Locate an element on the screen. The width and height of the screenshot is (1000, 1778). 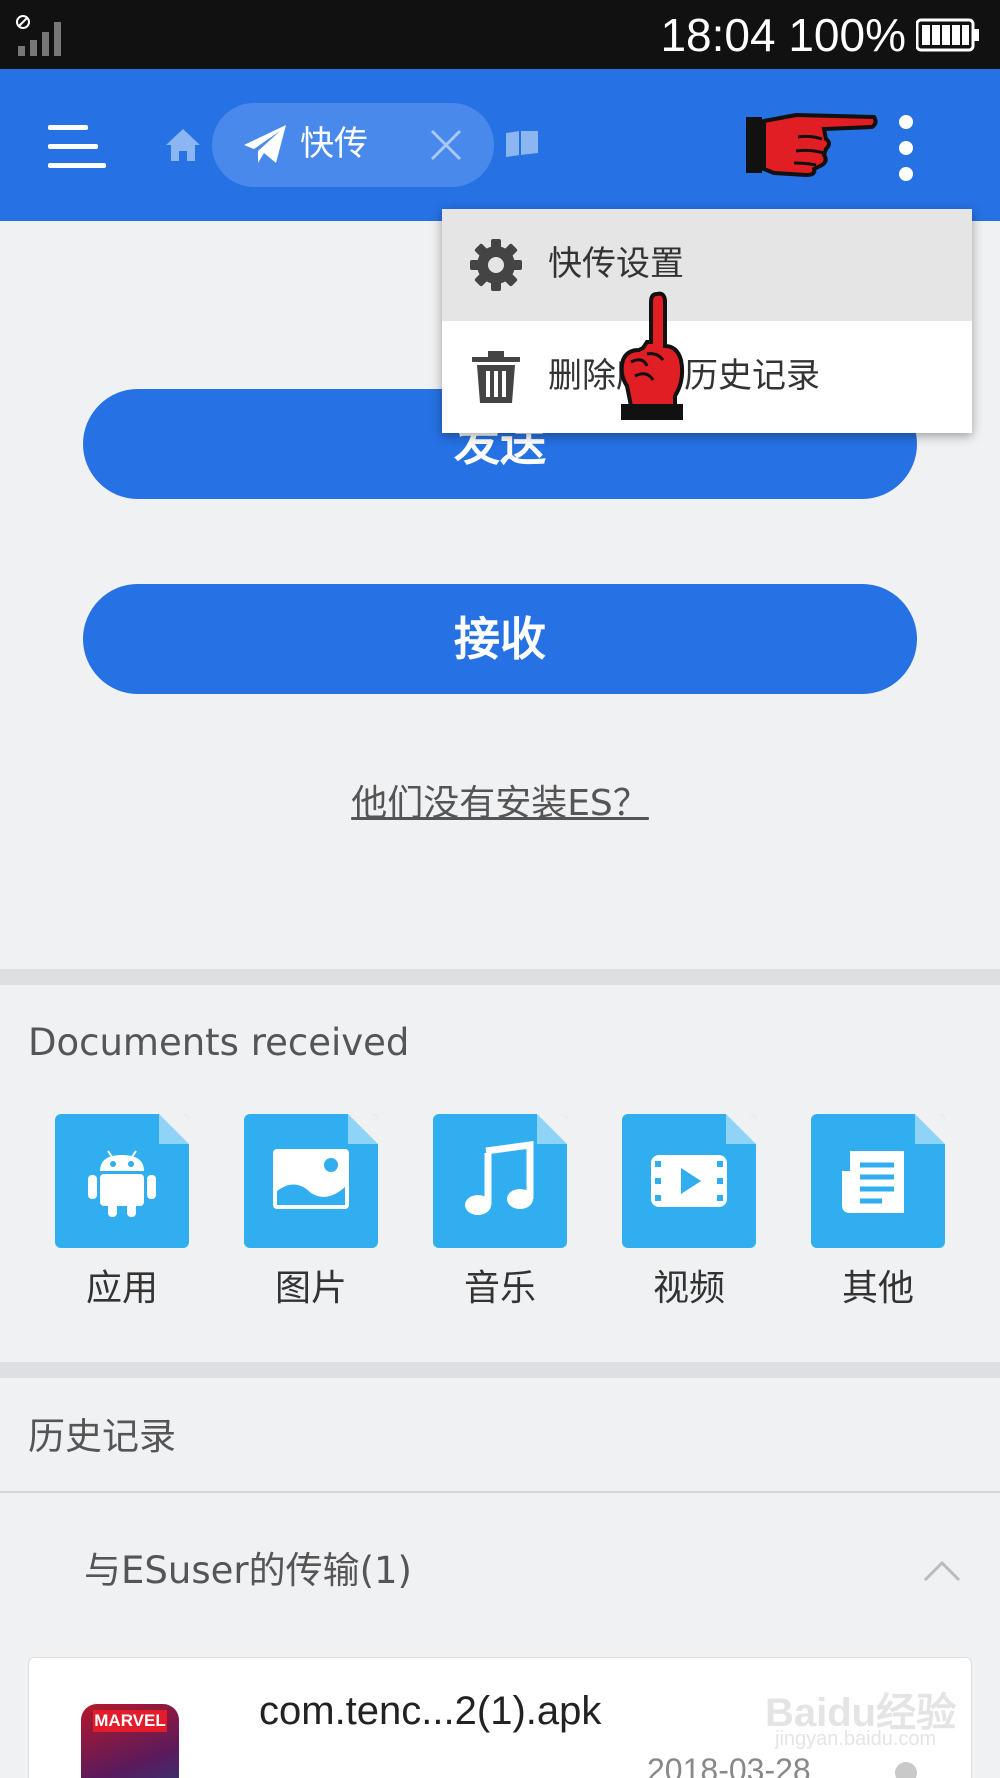
category-music: 音乐 is located at coordinates (501, 1213).